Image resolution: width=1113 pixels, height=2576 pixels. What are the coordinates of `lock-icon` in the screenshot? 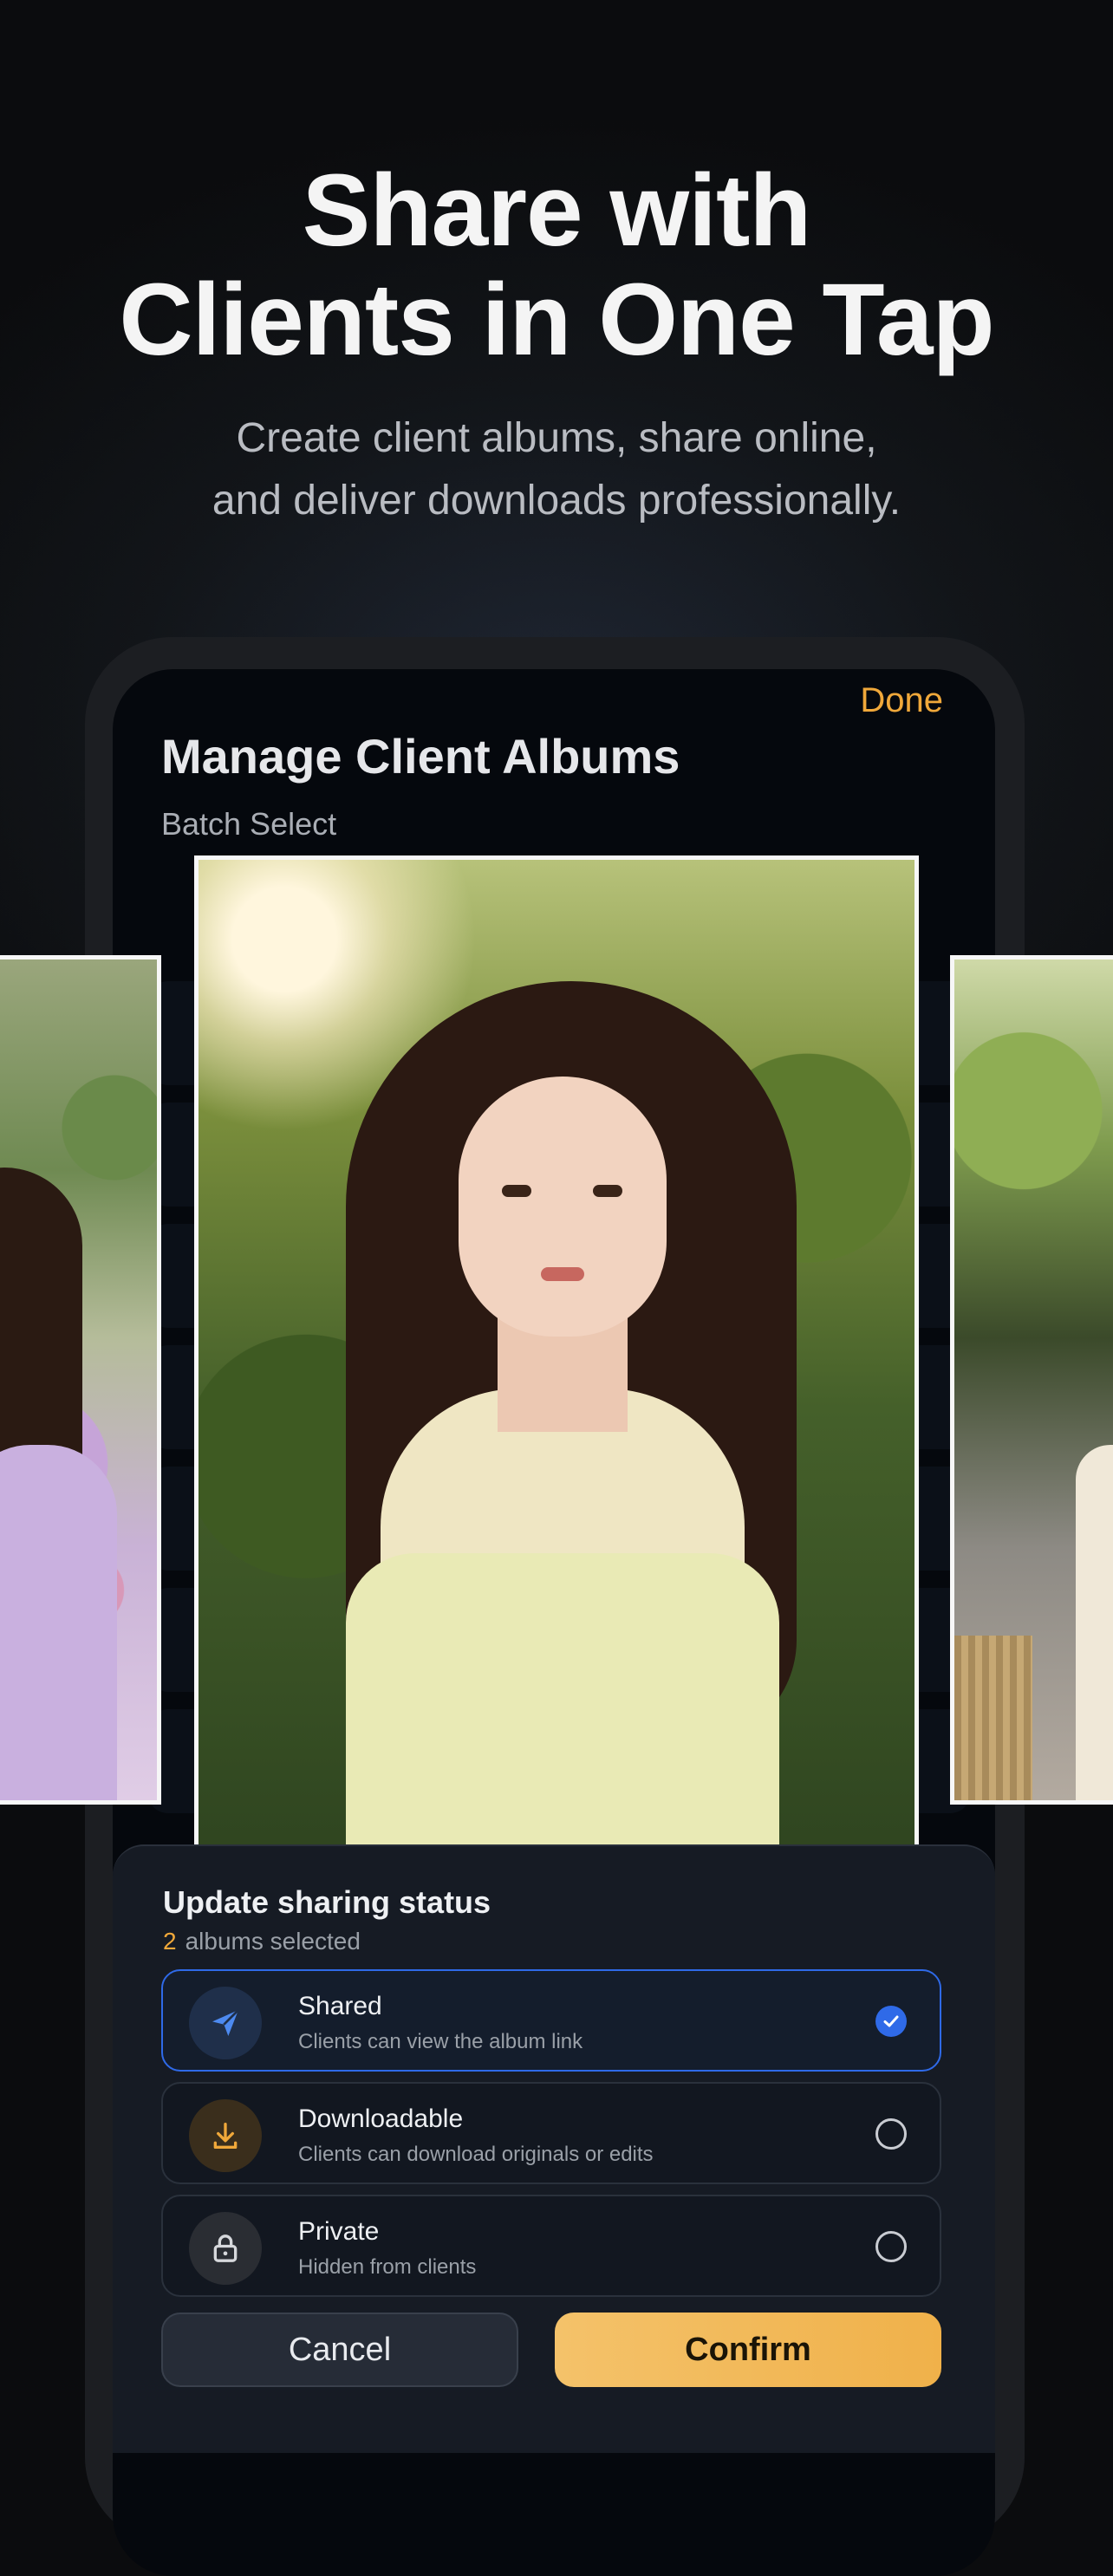 It's located at (225, 2248).